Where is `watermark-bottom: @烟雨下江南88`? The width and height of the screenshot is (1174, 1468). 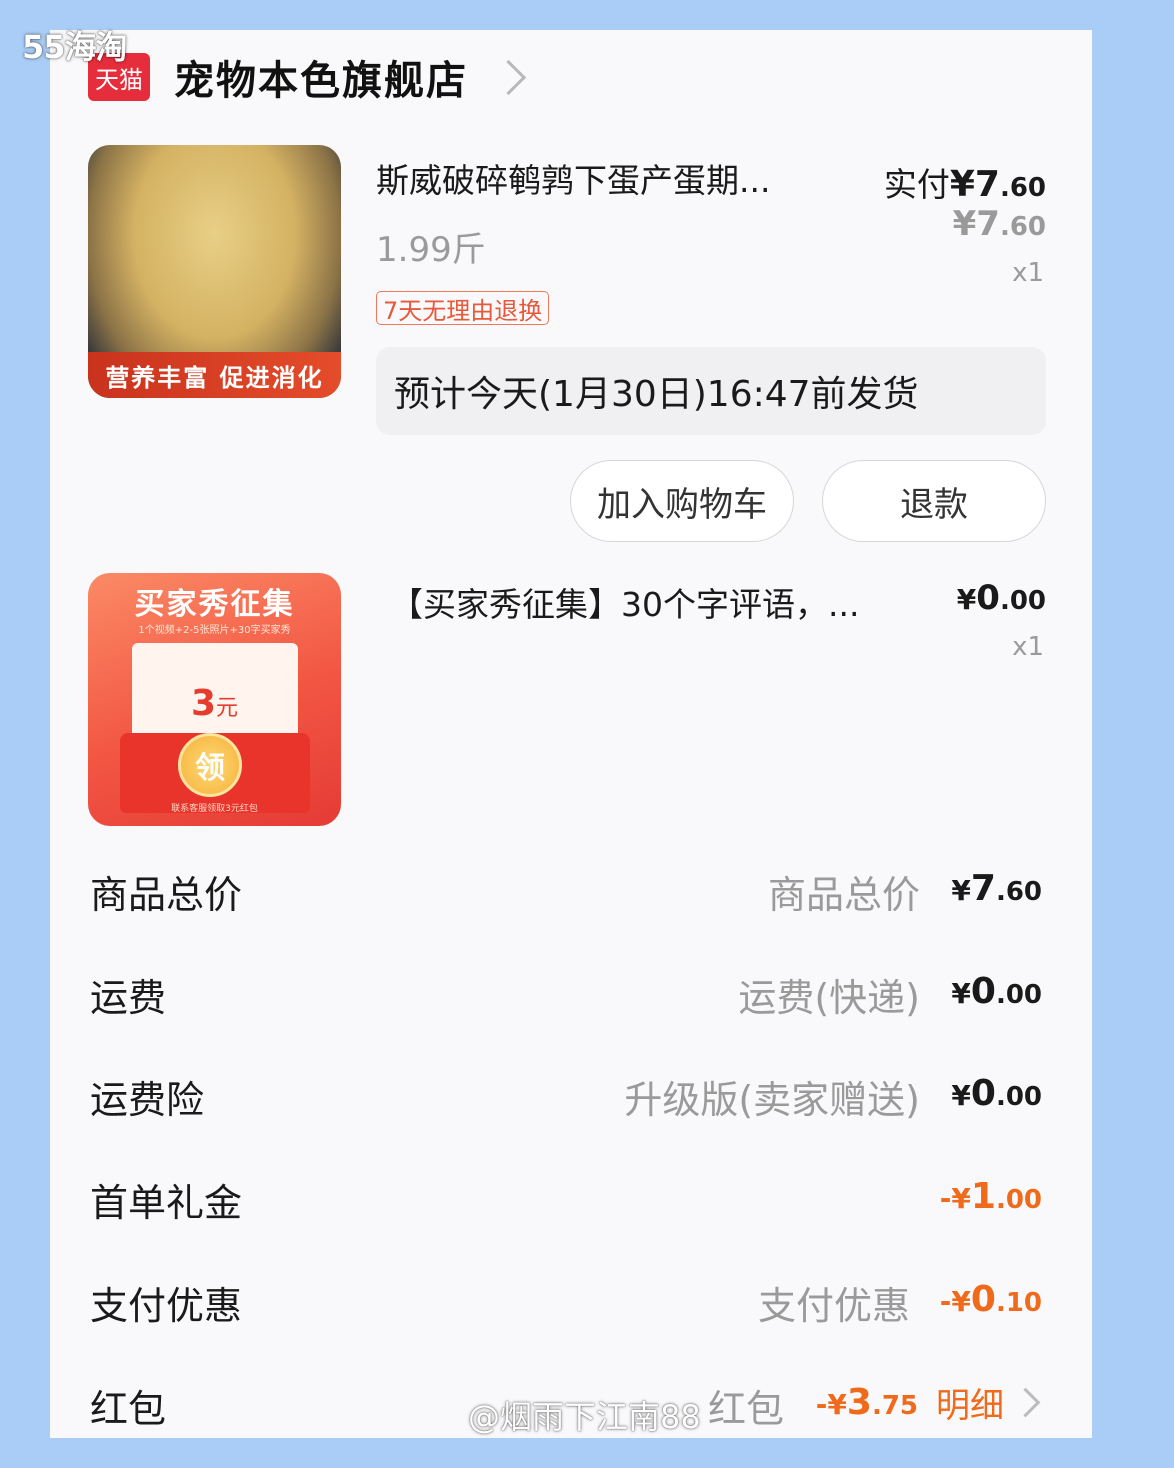
watermark-bottom: @烟雨下江南88 is located at coordinates (584, 1417).